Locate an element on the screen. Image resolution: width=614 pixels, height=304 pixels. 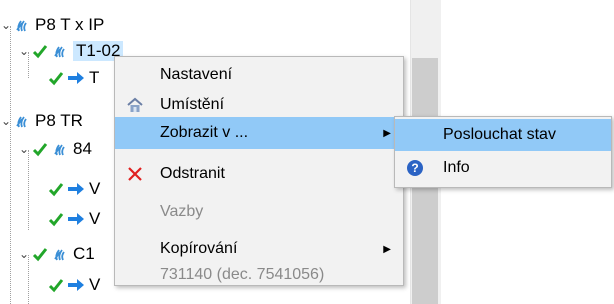
submenu-item-label: Info is located at coordinates (456, 167).